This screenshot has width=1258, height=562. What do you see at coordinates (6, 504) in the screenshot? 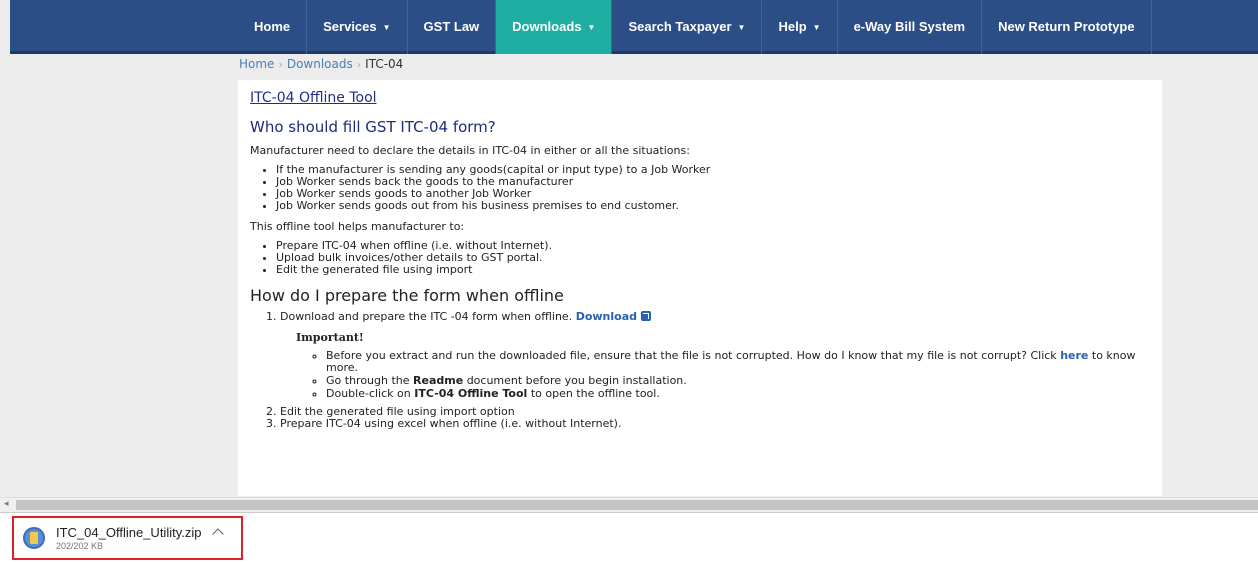
I see `scroll-left-arrow-icon: ◂` at bounding box center [6, 504].